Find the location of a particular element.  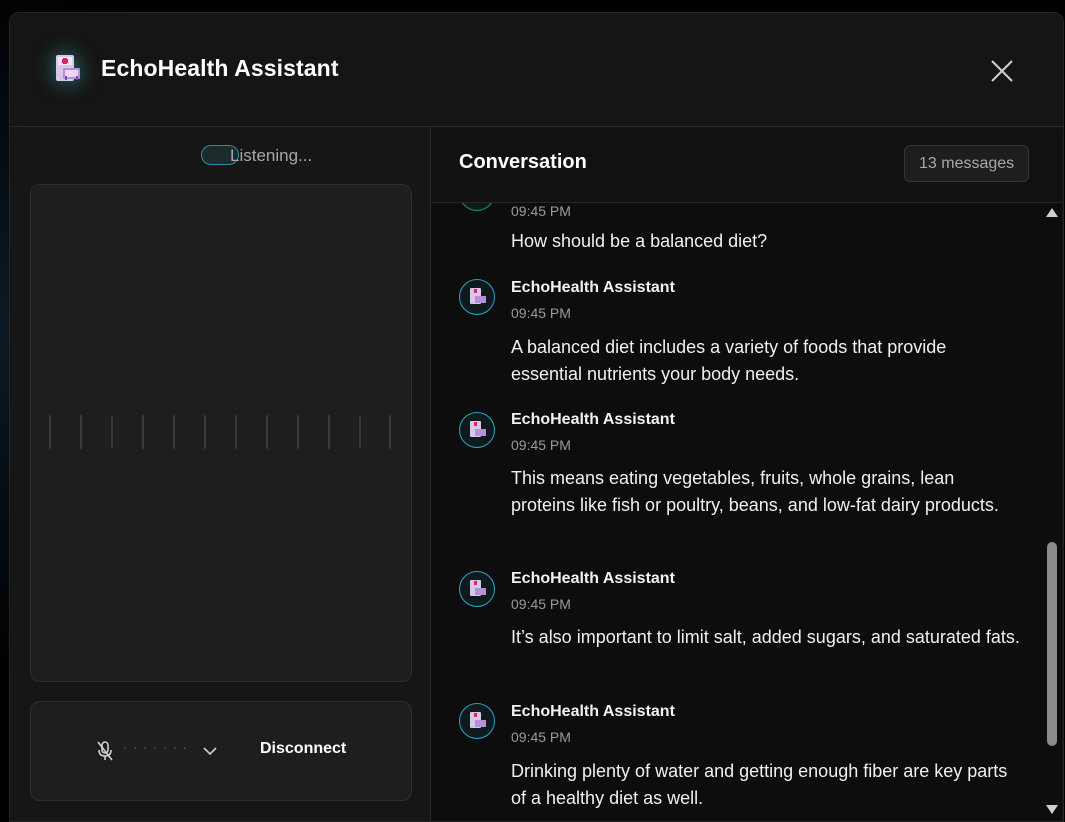

mic-level-indicator: · · · · · · · is located at coordinates (155, 747).